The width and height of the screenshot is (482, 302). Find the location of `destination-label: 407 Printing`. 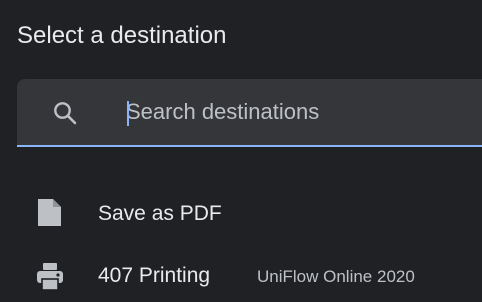

destination-label: 407 Printing is located at coordinates (154, 275).